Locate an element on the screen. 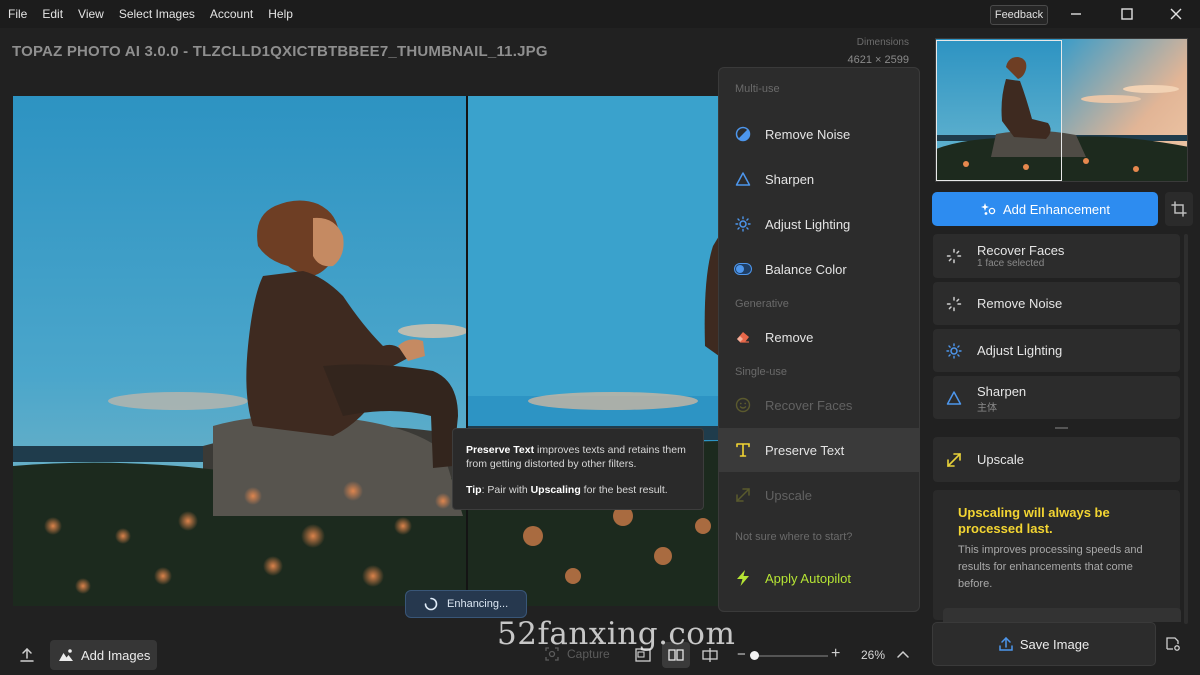 The height and width of the screenshot is (675, 1200). export-gear-icon is located at coordinates (1173, 644).